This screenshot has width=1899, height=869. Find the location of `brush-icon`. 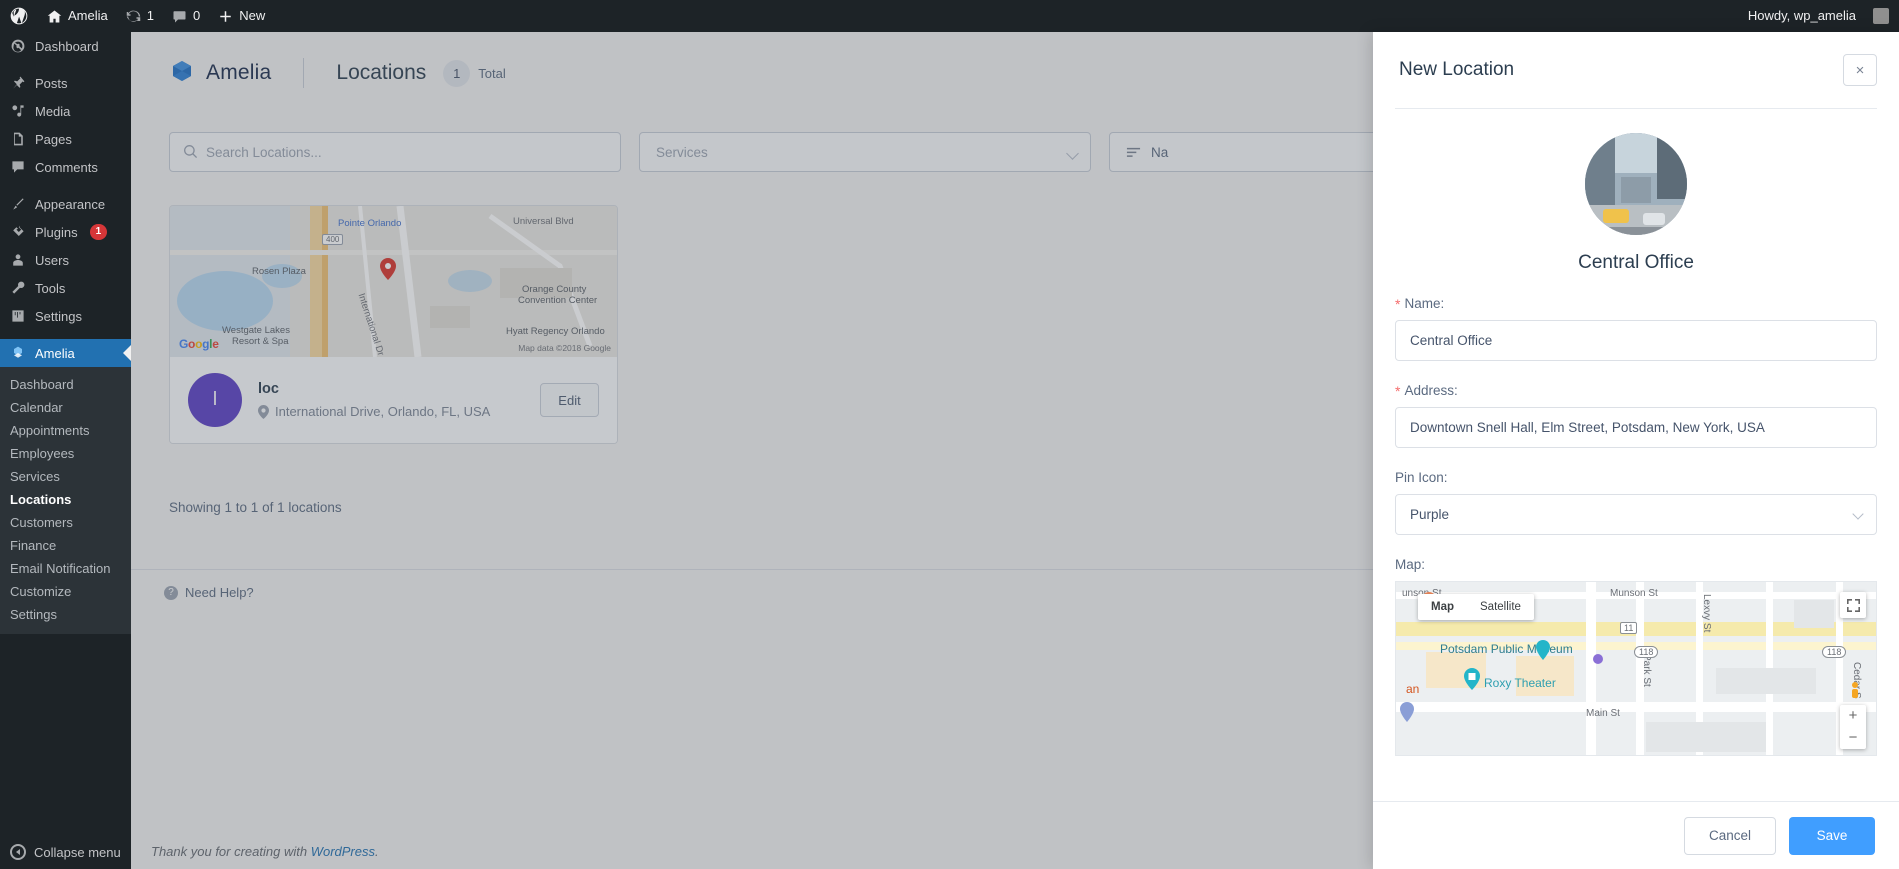

brush-icon is located at coordinates (18, 204).